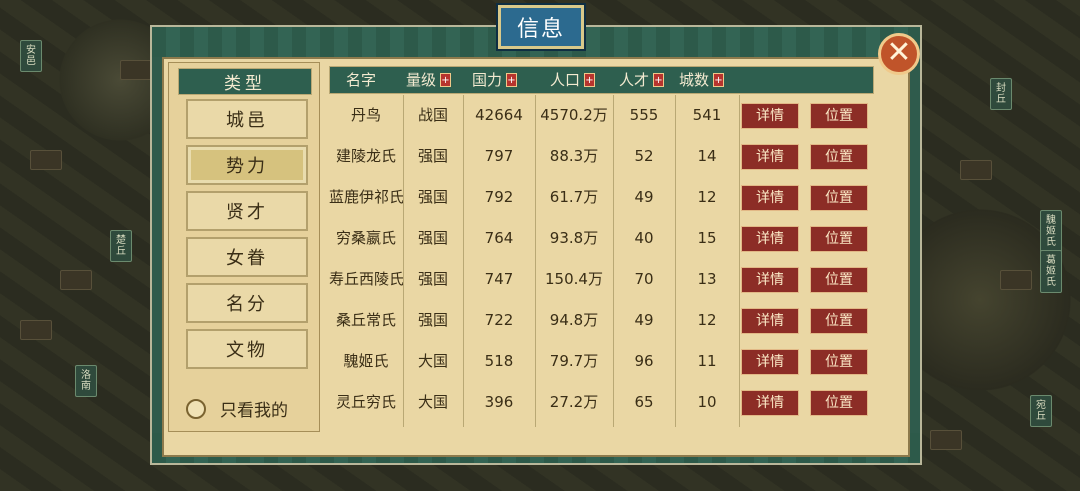  What do you see at coordinates (601, 320) in the screenshot?
I see `table-row: 桑丘常氏 强国 722 94.8万 49 12 详情 位置` at bounding box center [601, 320].